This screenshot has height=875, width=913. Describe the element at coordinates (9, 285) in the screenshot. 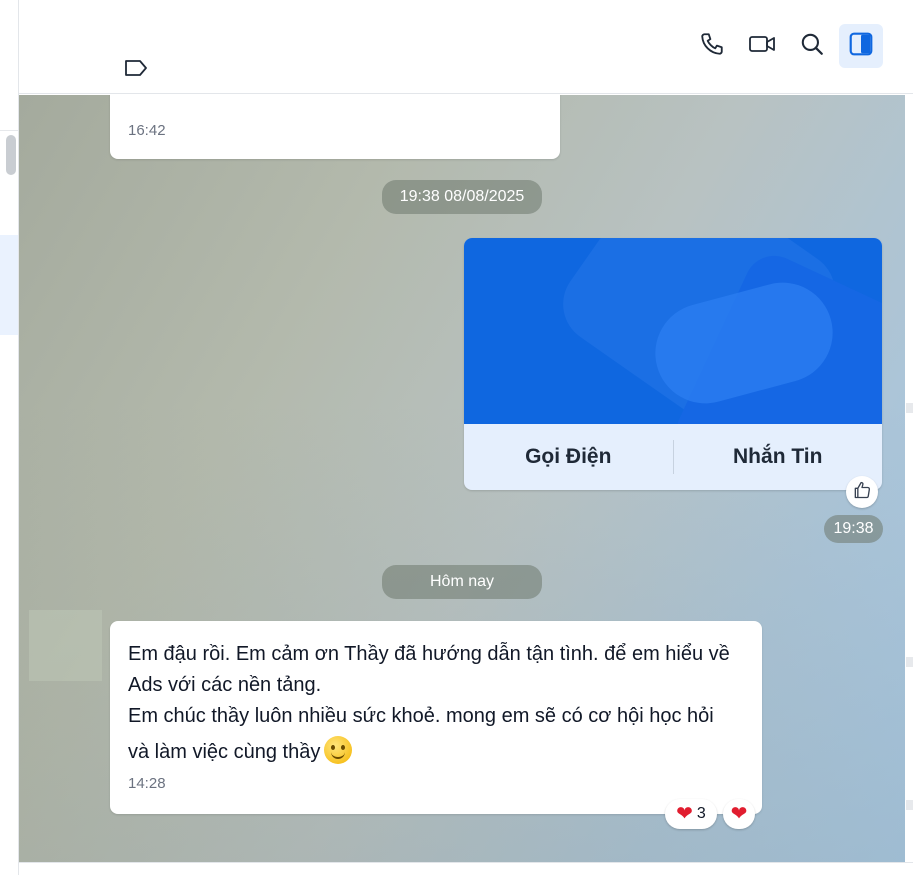

I see `selected-conversation-edge` at that location.